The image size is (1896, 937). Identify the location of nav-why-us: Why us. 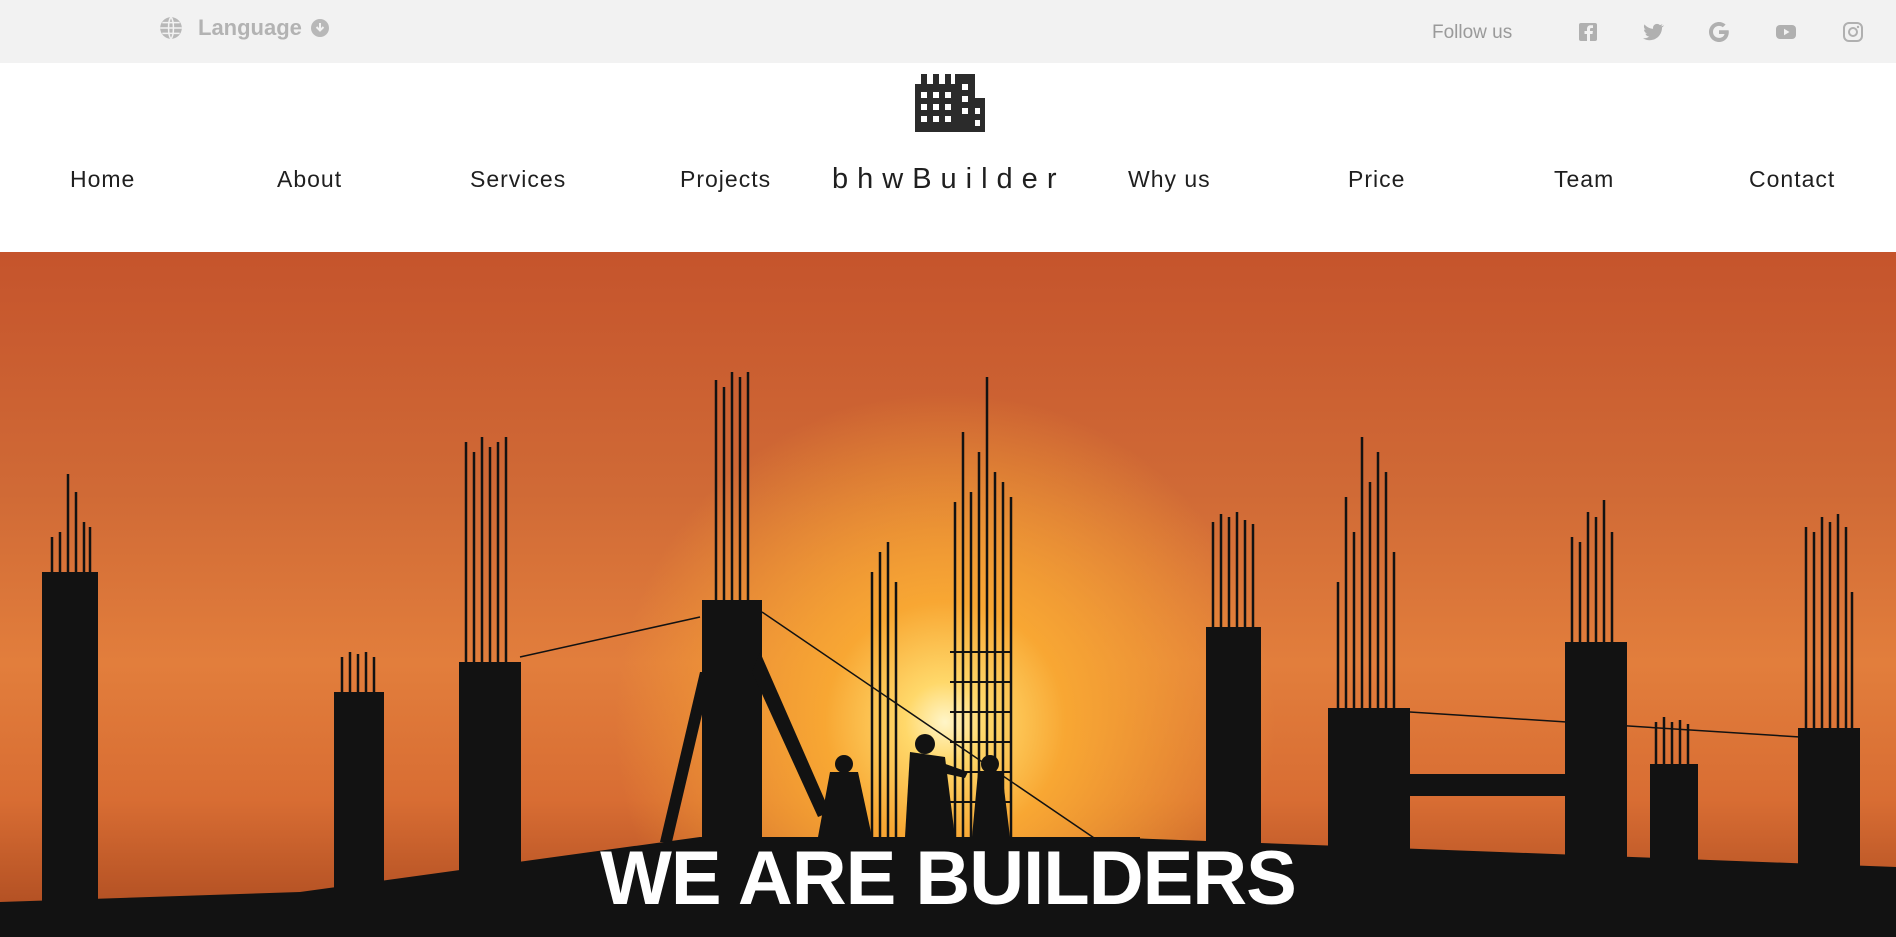
(1169, 179).